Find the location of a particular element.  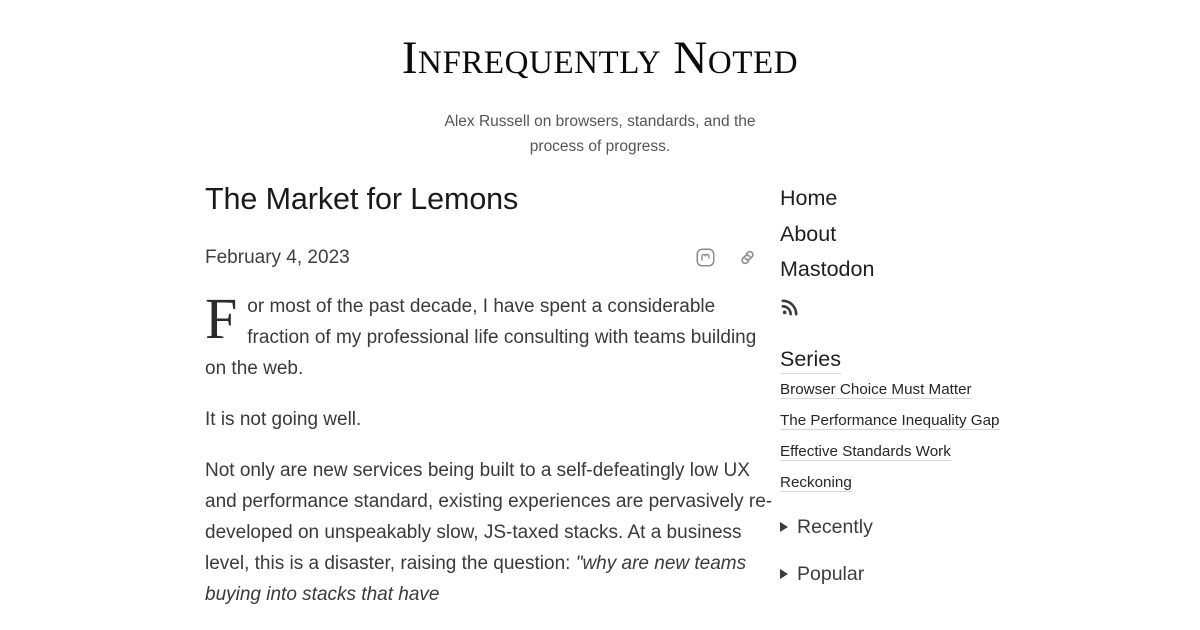

post-paragraph: It is not going well. is located at coordinates (283, 419).